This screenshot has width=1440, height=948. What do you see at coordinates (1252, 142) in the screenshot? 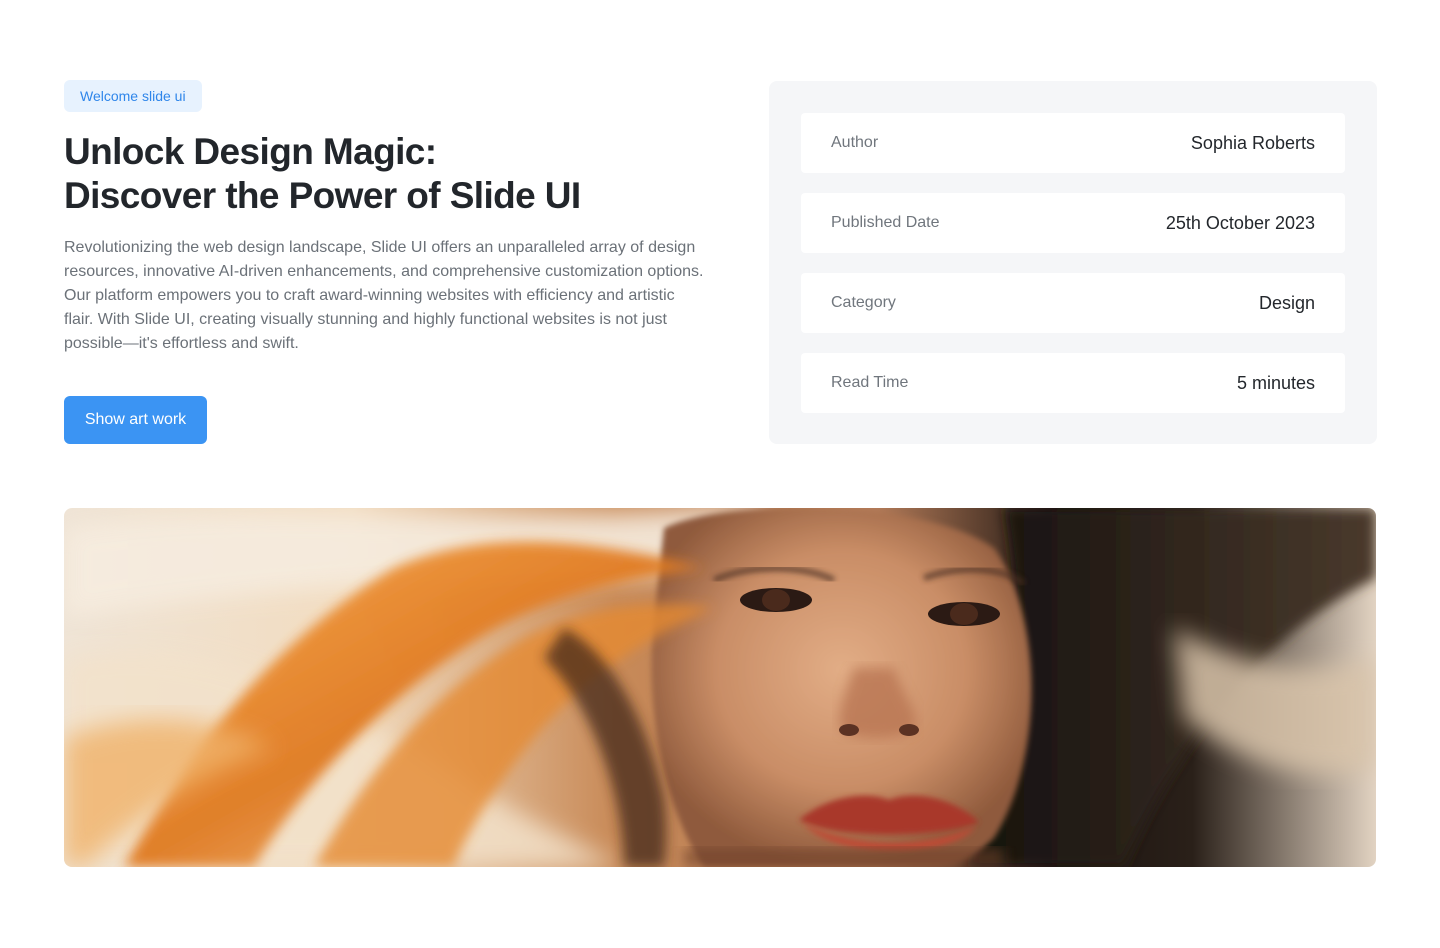
I see `meta-value: Sophia Roberts` at bounding box center [1252, 142].